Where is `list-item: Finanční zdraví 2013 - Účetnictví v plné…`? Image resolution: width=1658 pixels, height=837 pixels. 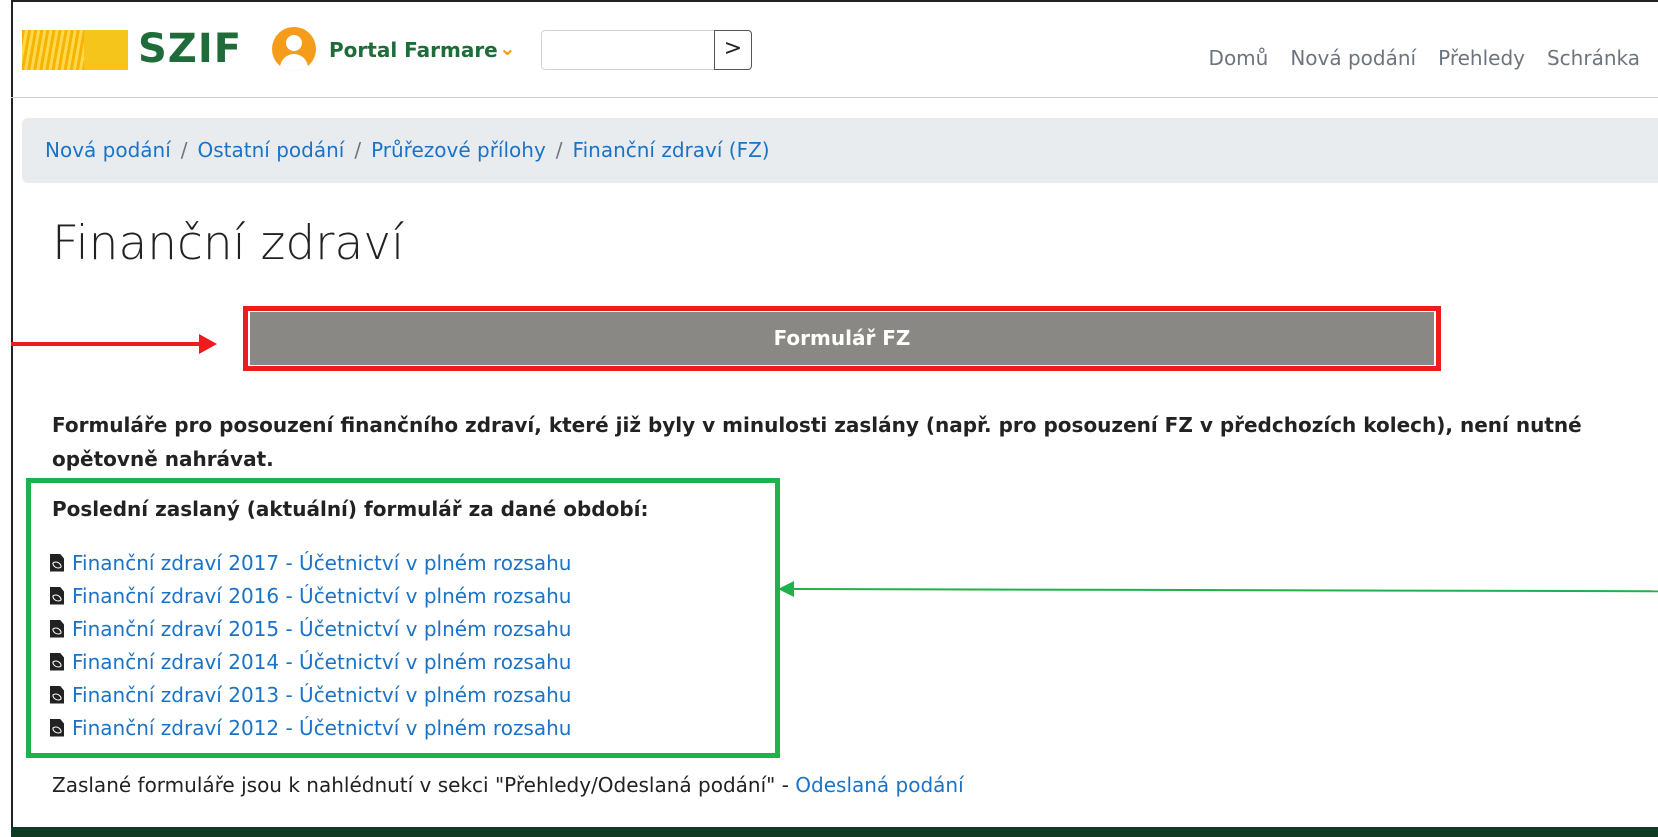
list-item: Finanční zdraví 2013 - Účetnictví v plné… is located at coordinates (310, 694).